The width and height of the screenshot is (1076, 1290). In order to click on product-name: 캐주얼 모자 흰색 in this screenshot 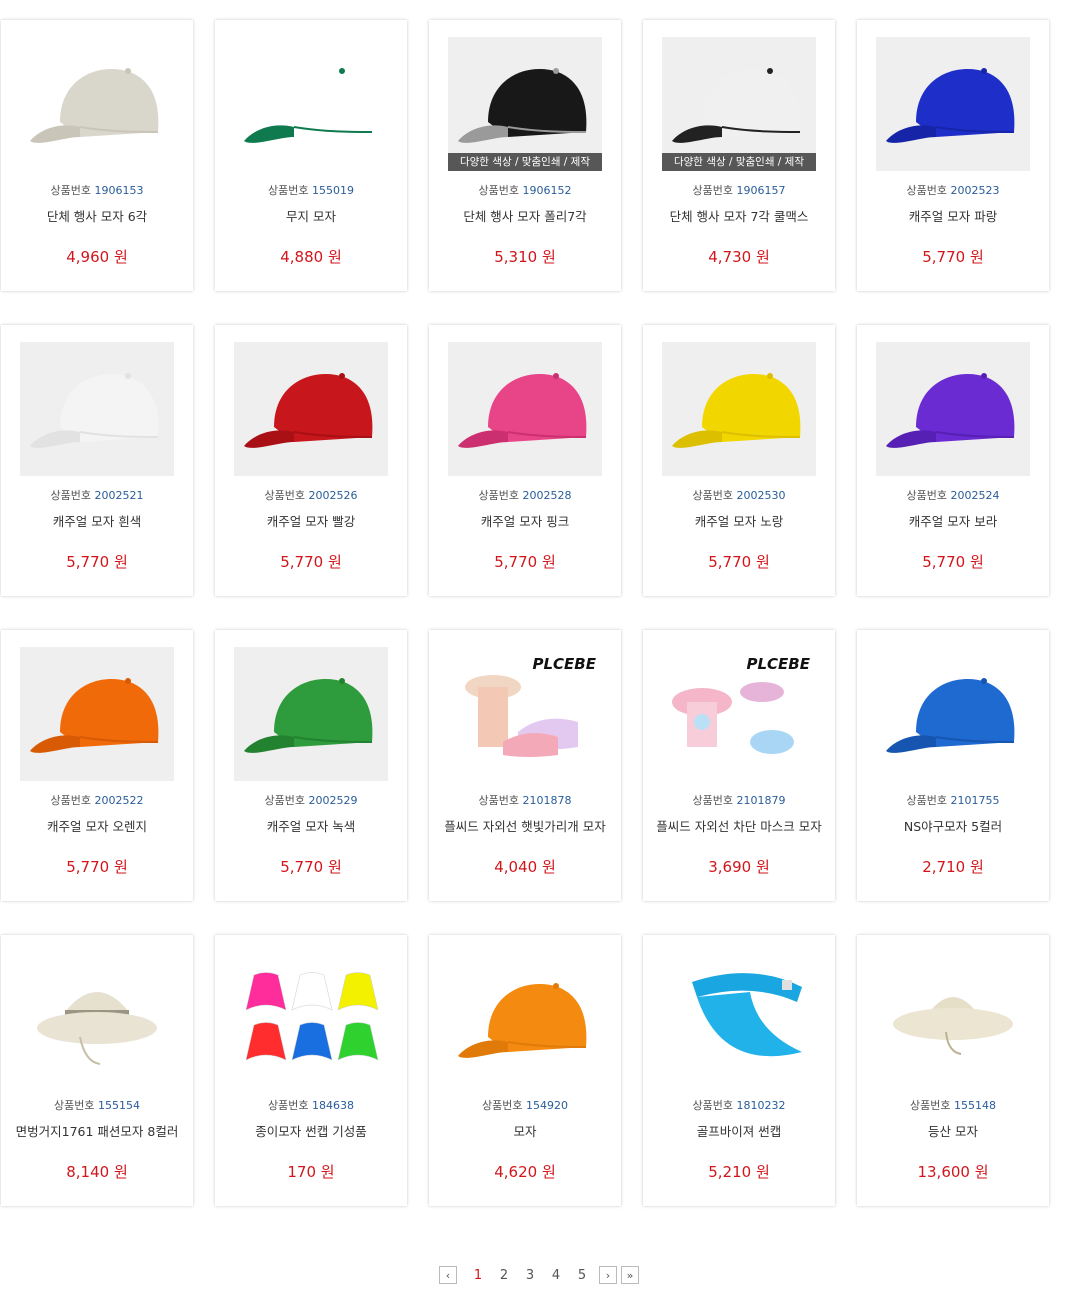, I will do `click(97, 520)`.